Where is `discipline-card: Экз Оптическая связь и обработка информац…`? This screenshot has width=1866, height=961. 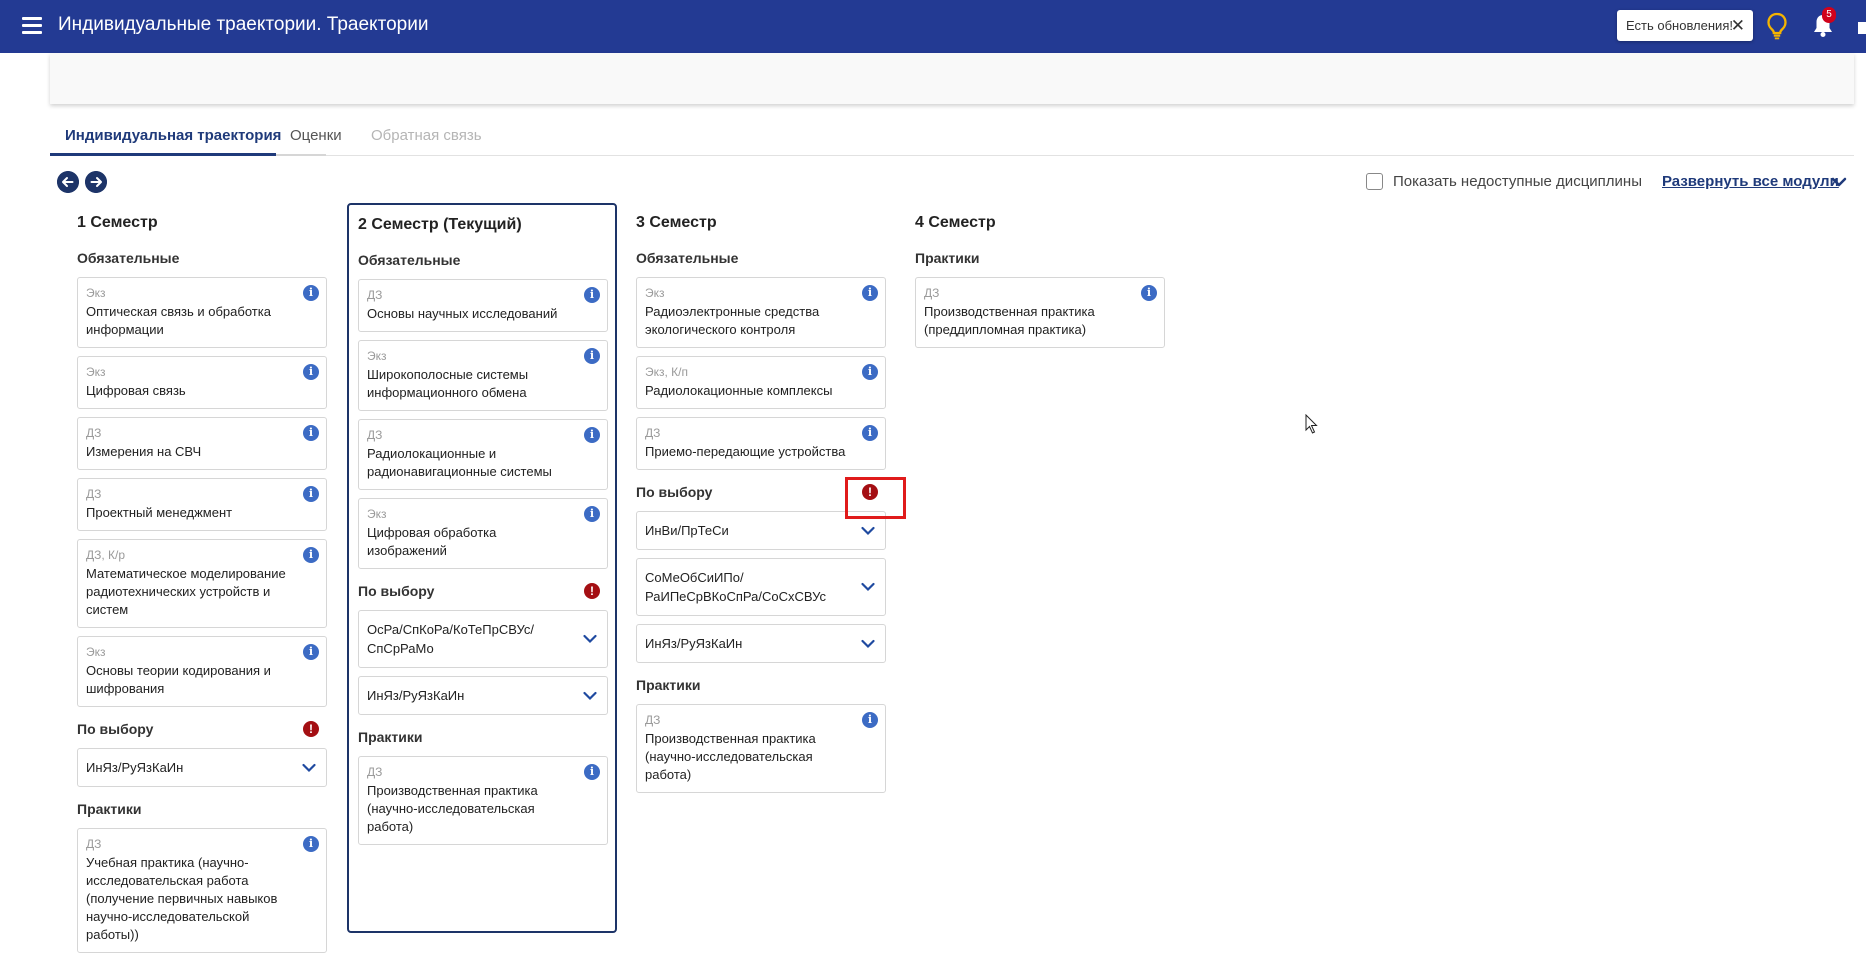
discipline-card: Экз Оптическая связь и обработка информац… is located at coordinates (202, 312).